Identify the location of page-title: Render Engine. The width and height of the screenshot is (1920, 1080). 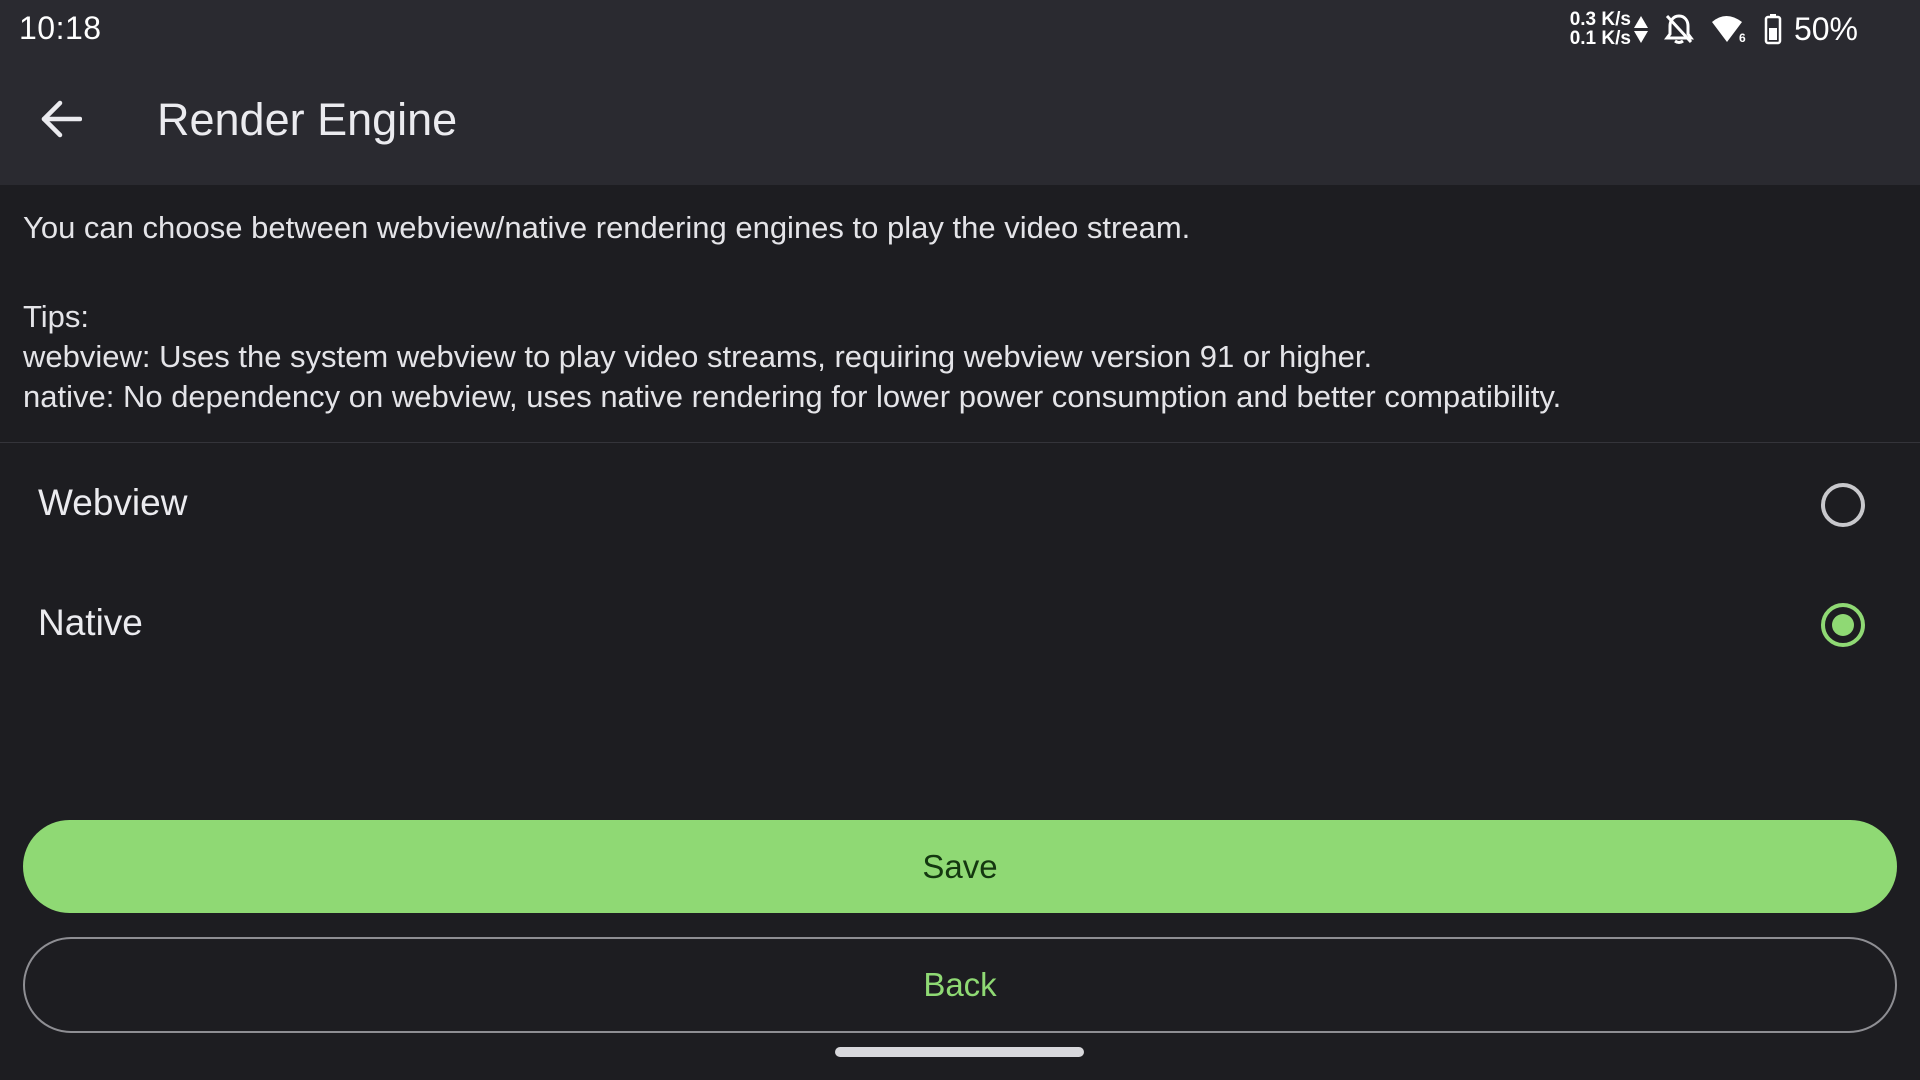
(307, 119).